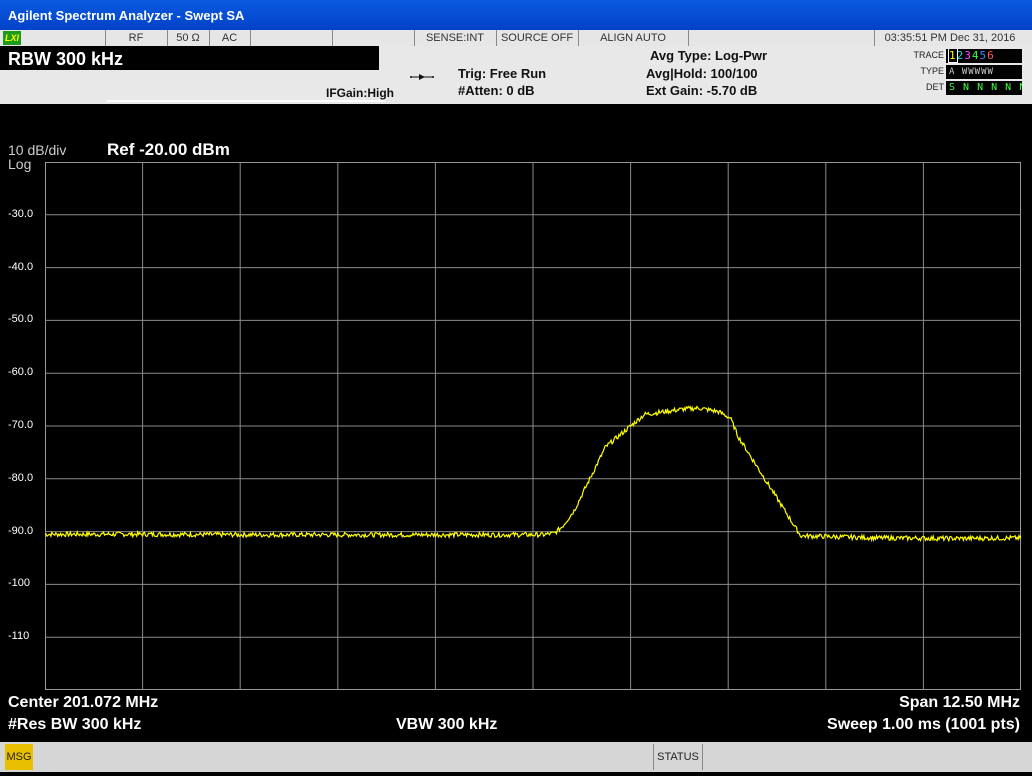  What do you see at coordinates (502, 73) in the screenshot?
I see `trigger-status: Trig: Free Run` at bounding box center [502, 73].